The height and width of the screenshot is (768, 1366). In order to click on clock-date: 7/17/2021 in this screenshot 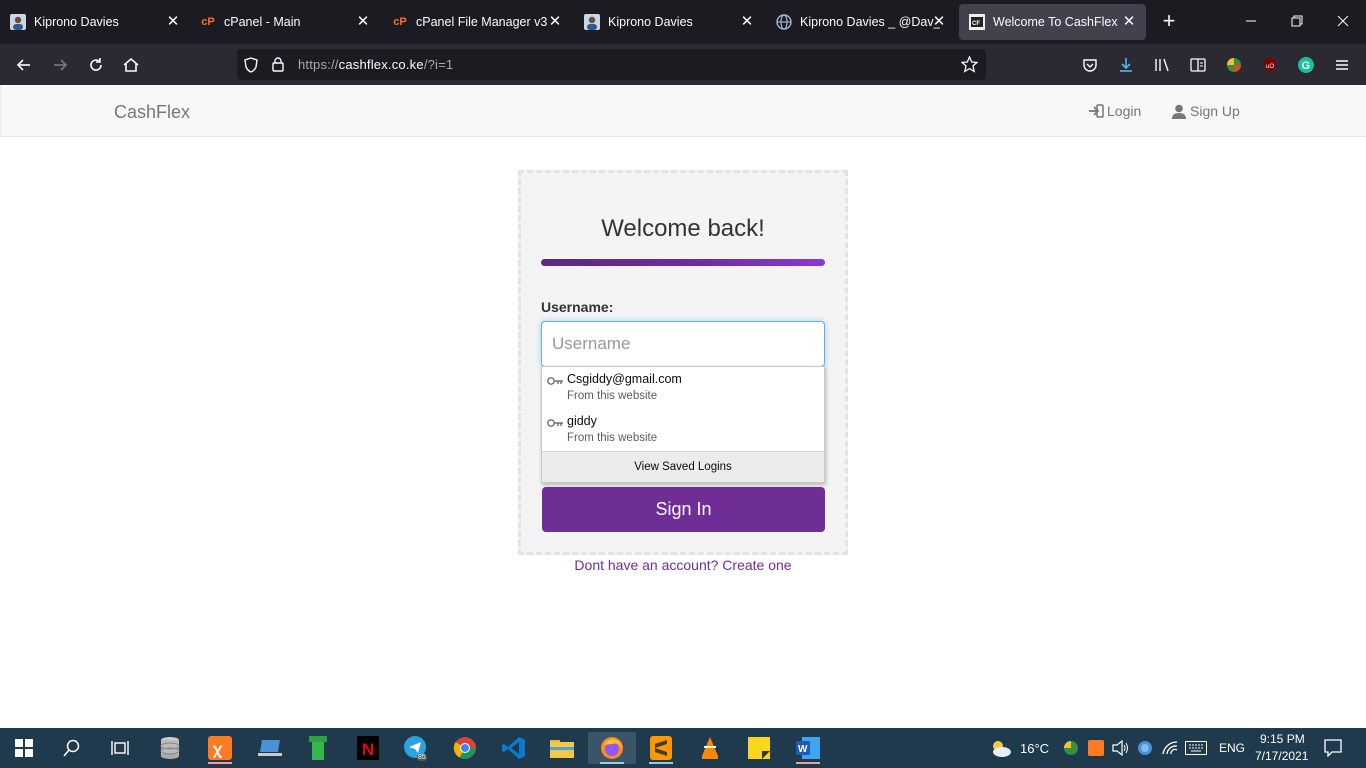, I will do `click(1281, 756)`.